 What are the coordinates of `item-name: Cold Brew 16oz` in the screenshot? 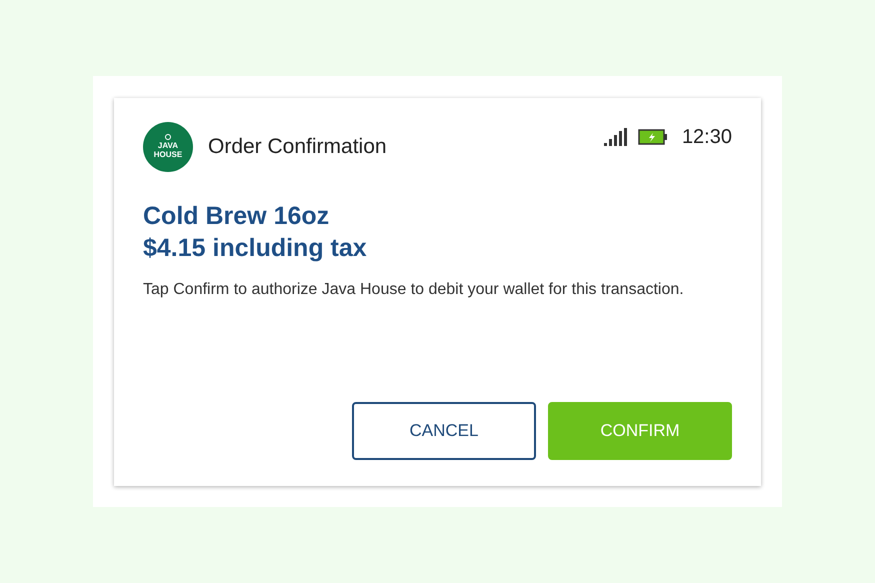 It's located at (236, 216).